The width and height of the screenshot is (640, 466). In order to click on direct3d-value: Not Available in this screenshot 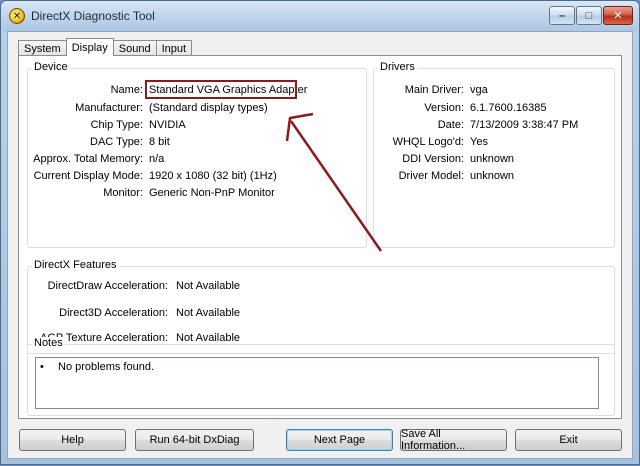, I will do `click(208, 313)`.